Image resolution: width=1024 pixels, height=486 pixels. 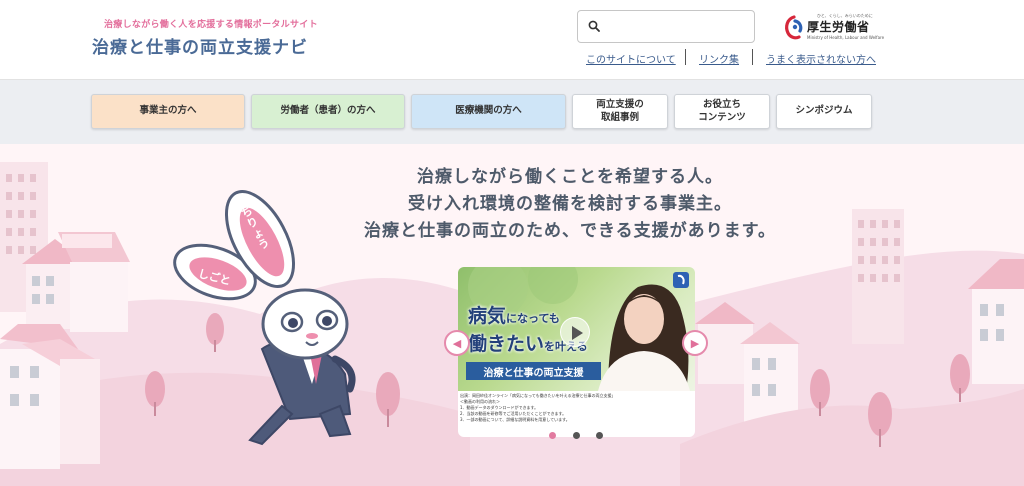 I want to click on slide-headline-1: 病気になっても, so click(x=514, y=314).